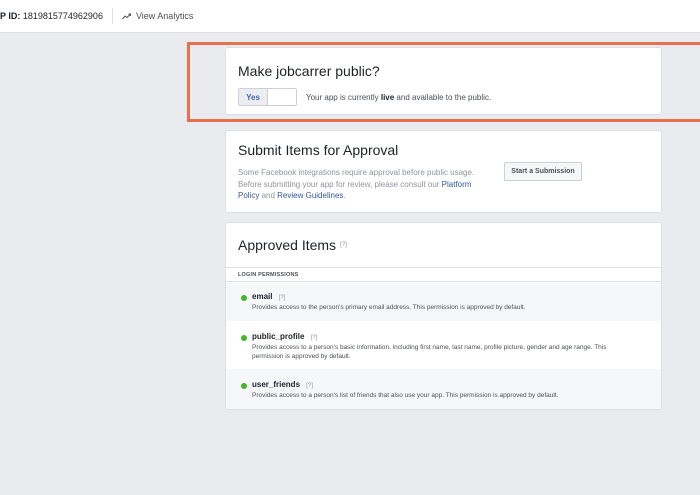 This screenshot has height=495, width=700. What do you see at coordinates (456, 336) in the screenshot?
I see `permission-name: public_profile [?]` at bounding box center [456, 336].